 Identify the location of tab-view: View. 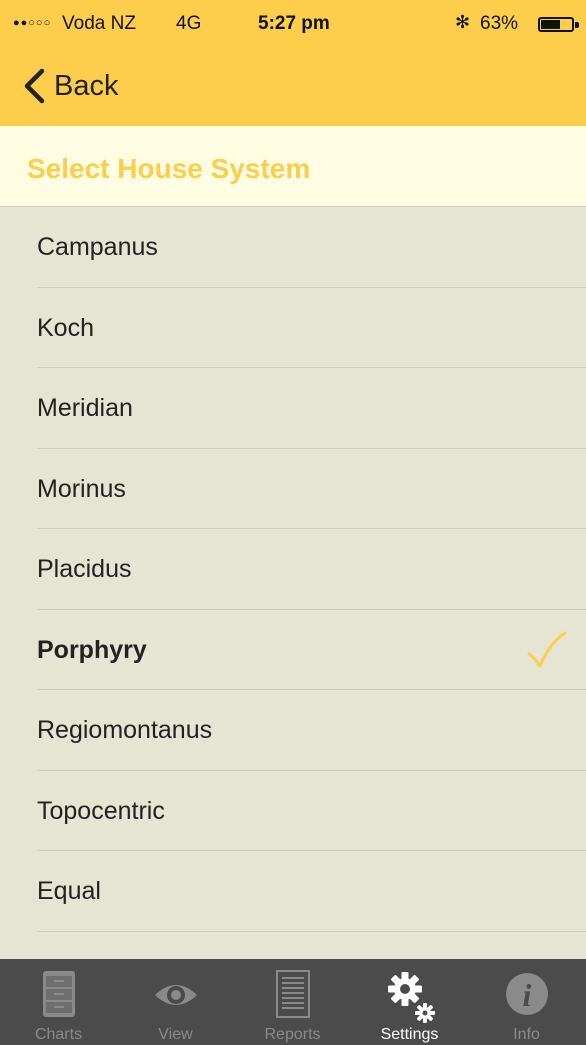
(175, 1002).